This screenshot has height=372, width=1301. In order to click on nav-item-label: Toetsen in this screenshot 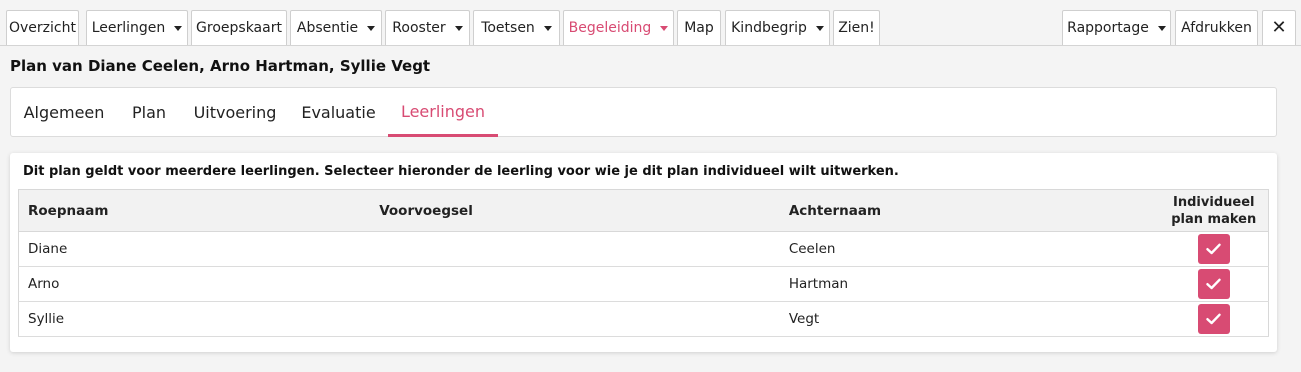, I will do `click(508, 28)`.